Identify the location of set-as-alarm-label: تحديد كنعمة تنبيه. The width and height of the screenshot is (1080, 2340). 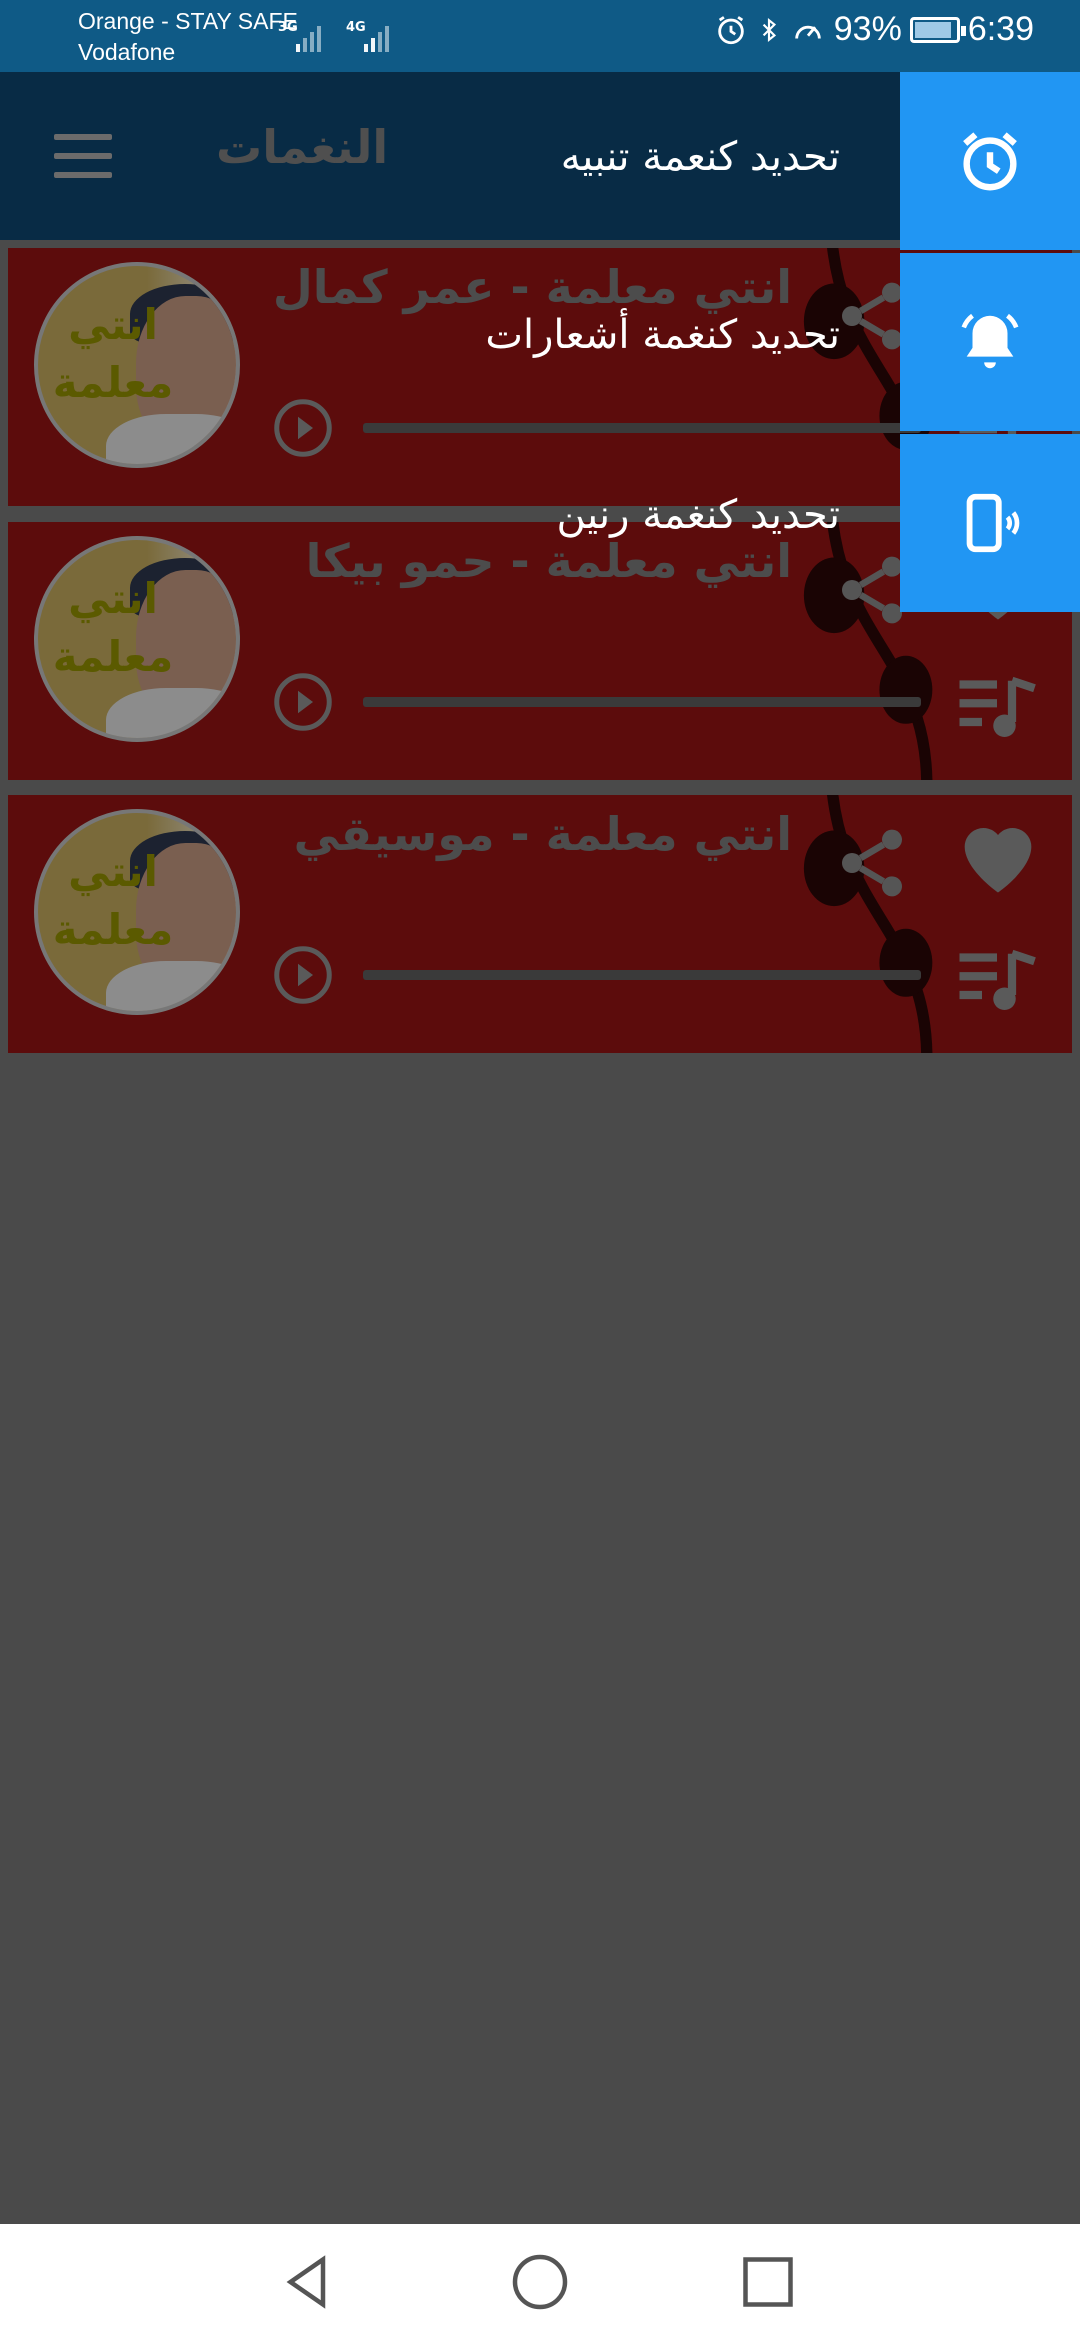
(700, 157).